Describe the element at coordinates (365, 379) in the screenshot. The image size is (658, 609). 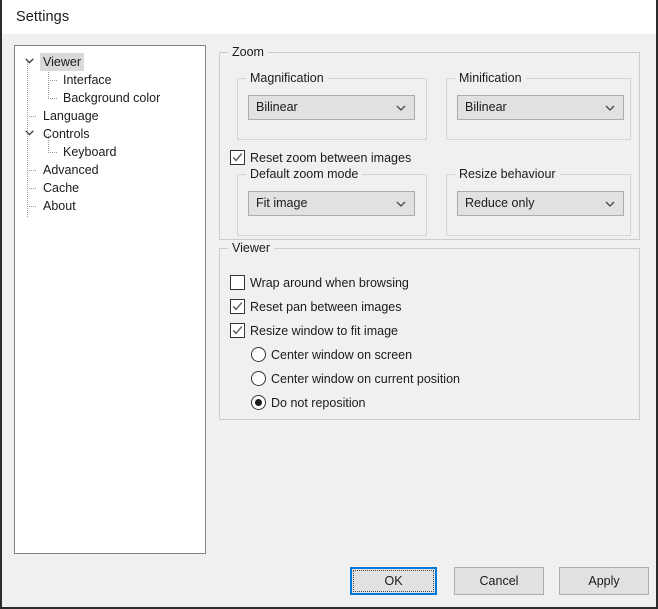
I see `center-window-on-current-position-label: Center window on current position` at that location.